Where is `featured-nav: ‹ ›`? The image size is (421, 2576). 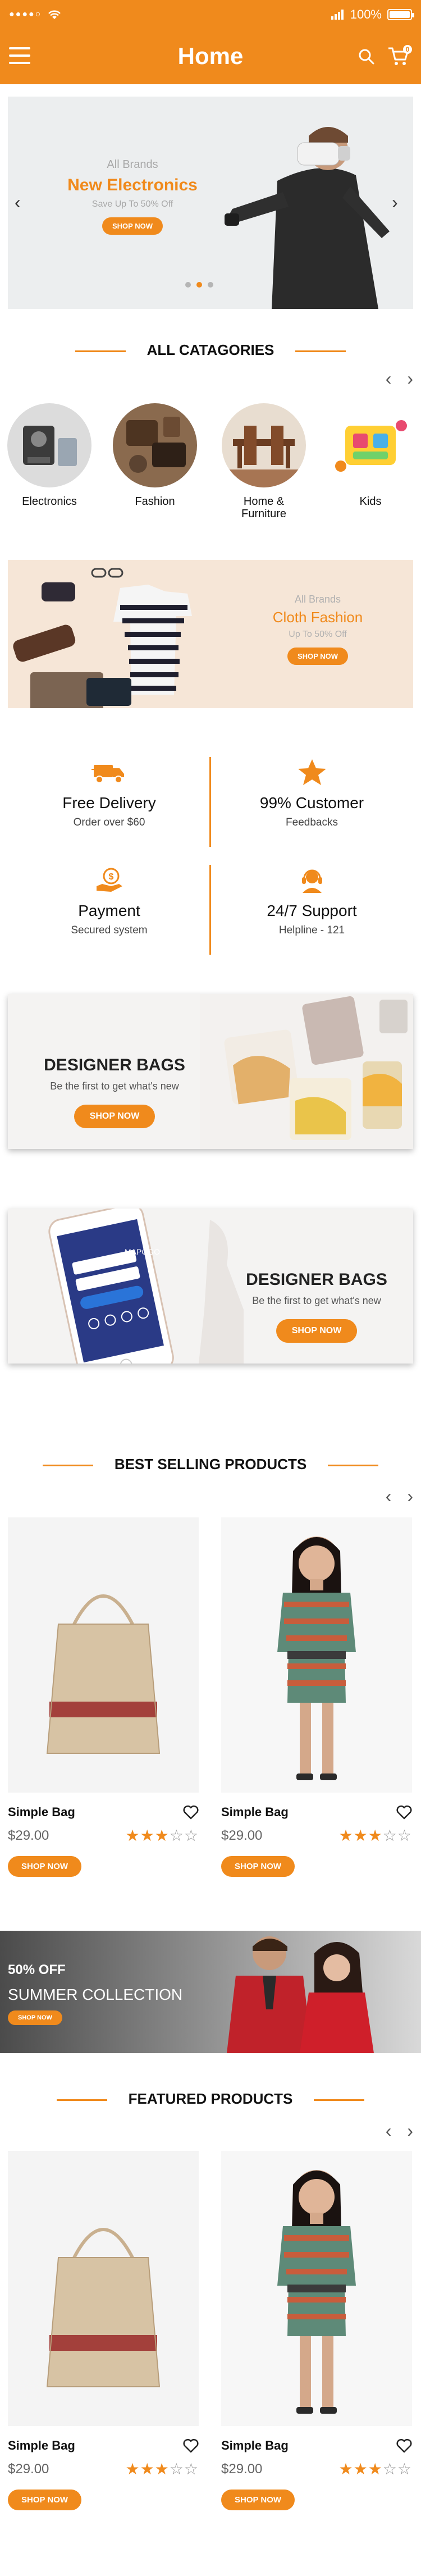 featured-nav: ‹ › is located at coordinates (399, 2131).